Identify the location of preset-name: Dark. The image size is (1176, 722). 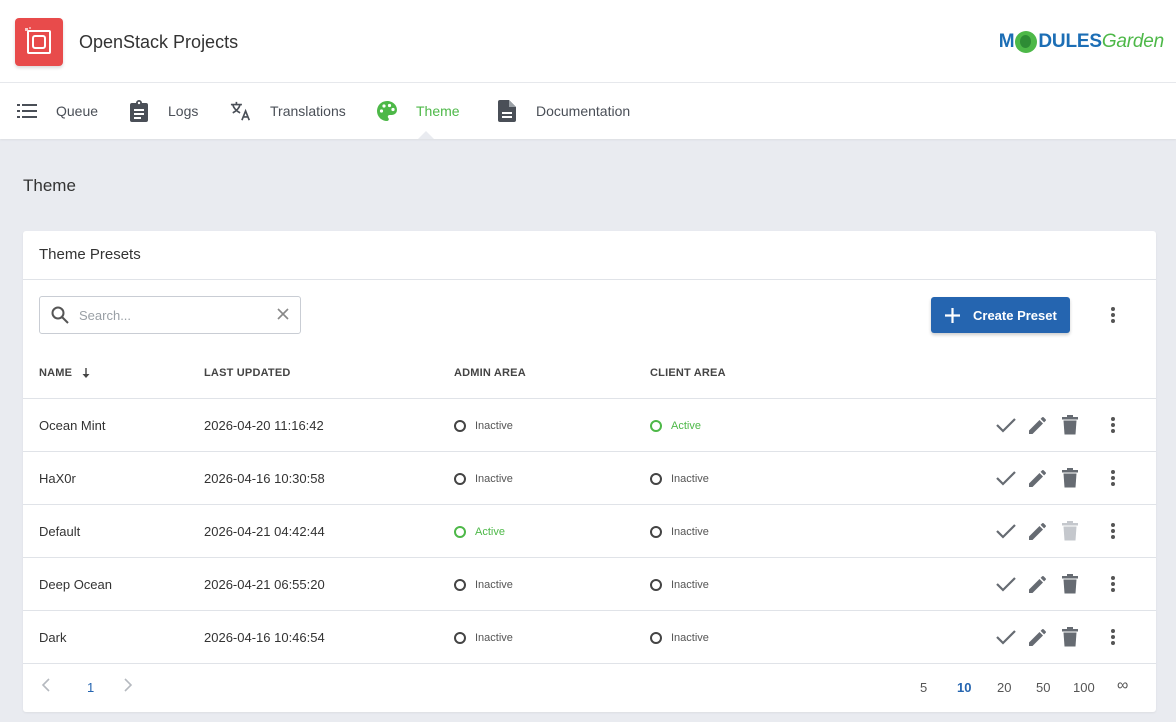
(53, 637).